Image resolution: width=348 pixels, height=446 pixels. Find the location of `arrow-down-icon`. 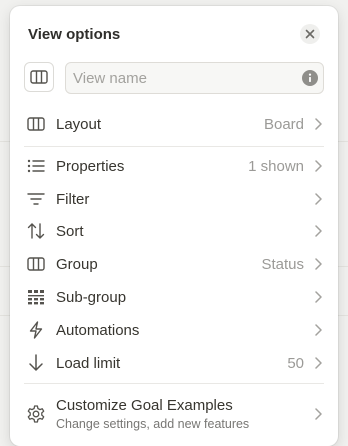

arrow-down-icon is located at coordinates (36, 363).